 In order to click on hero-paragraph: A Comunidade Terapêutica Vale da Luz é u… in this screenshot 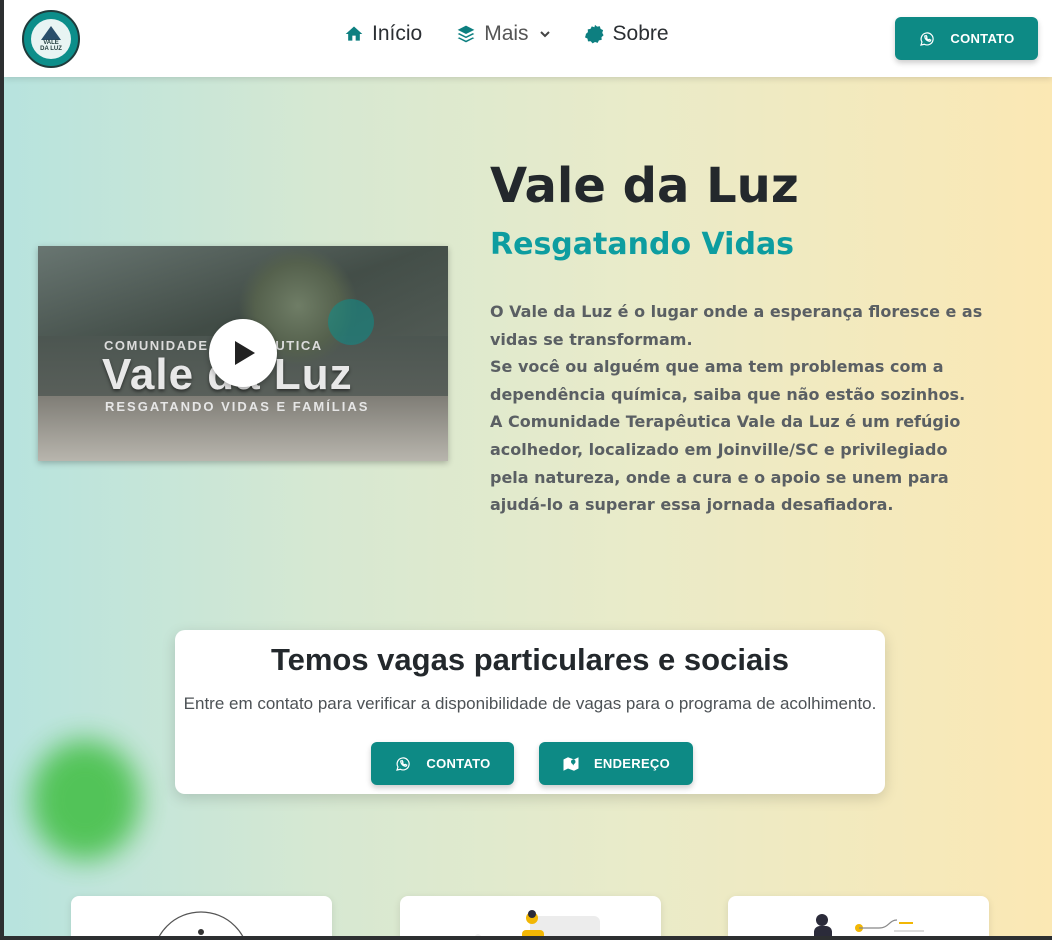, I will do `click(725, 463)`.